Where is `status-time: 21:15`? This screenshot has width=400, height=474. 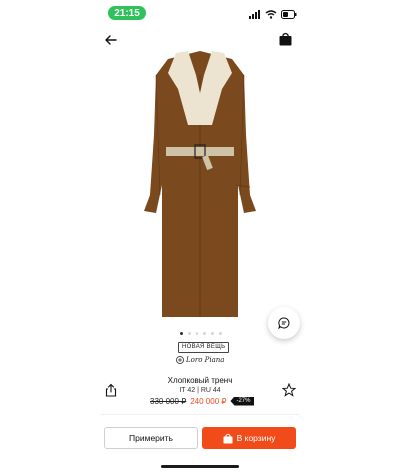 status-time: 21:15 is located at coordinates (127, 13).